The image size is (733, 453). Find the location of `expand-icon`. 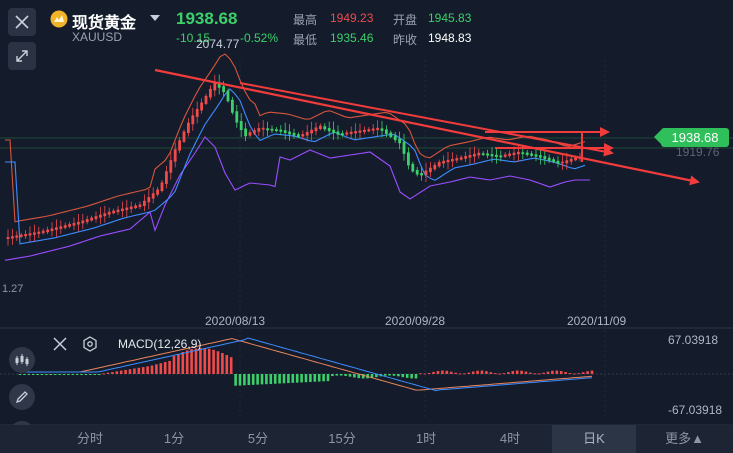

expand-icon is located at coordinates (22, 56).